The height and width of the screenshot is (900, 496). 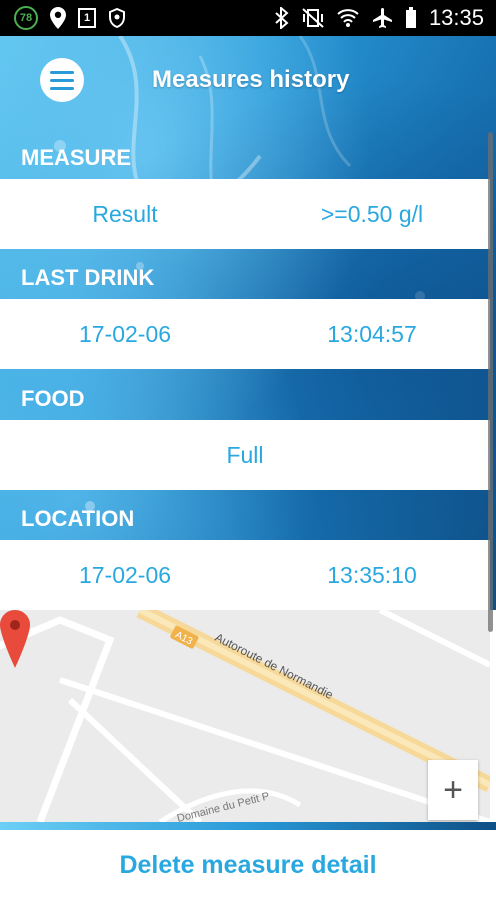 I want to click on measure-result-value: >=0.50 g/l, so click(x=372, y=213).